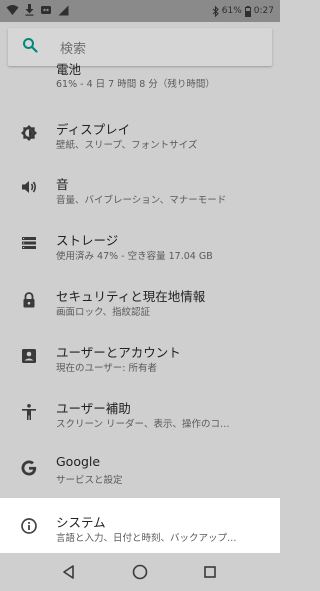  I want to click on clock: 0:27, so click(263, 11).